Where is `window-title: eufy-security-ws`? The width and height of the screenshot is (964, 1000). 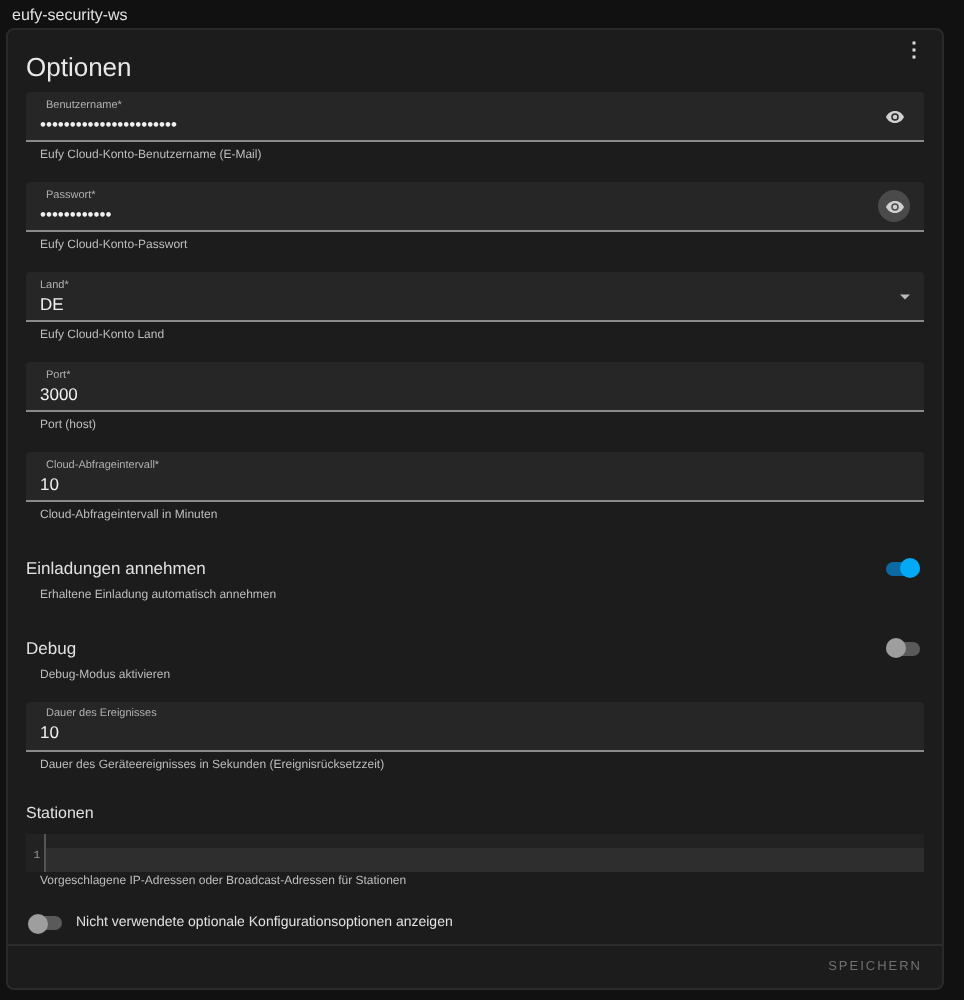
window-title: eufy-security-ws is located at coordinates (70, 15).